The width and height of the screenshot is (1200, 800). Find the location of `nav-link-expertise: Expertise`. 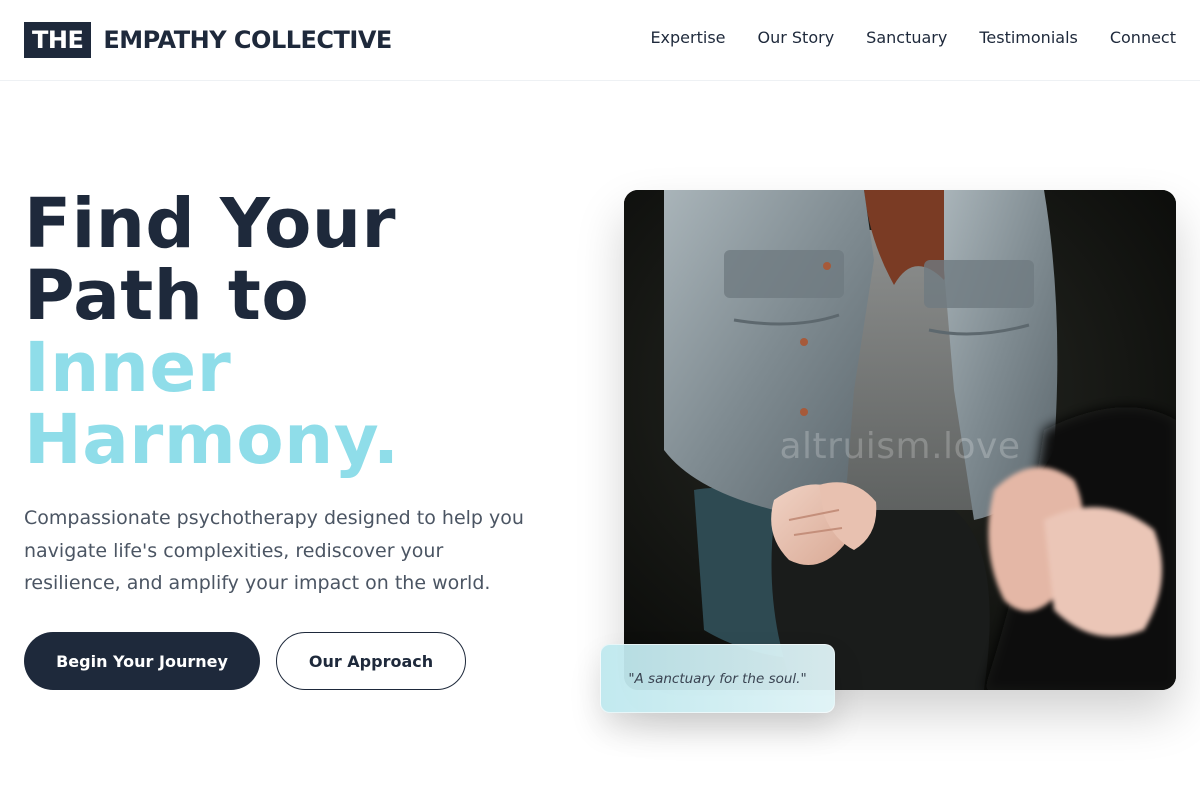

nav-link-expertise: Expertise is located at coordinates (687, 38).